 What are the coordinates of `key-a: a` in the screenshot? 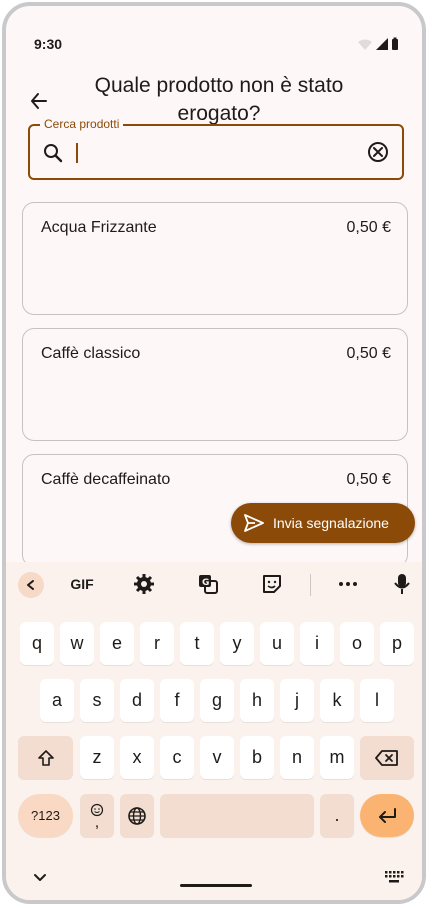 It's located at (57, 700).